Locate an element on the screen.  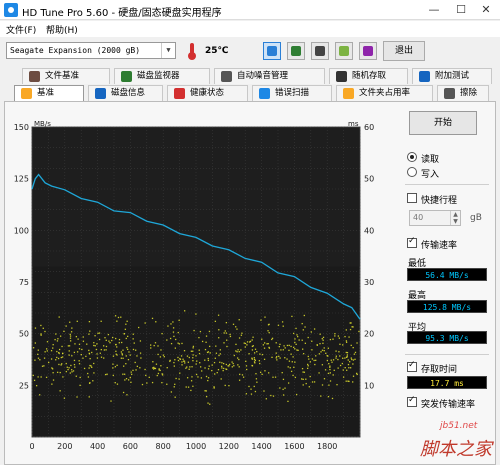
tab-health: 健康状态 is located at coordinates (207, 93).